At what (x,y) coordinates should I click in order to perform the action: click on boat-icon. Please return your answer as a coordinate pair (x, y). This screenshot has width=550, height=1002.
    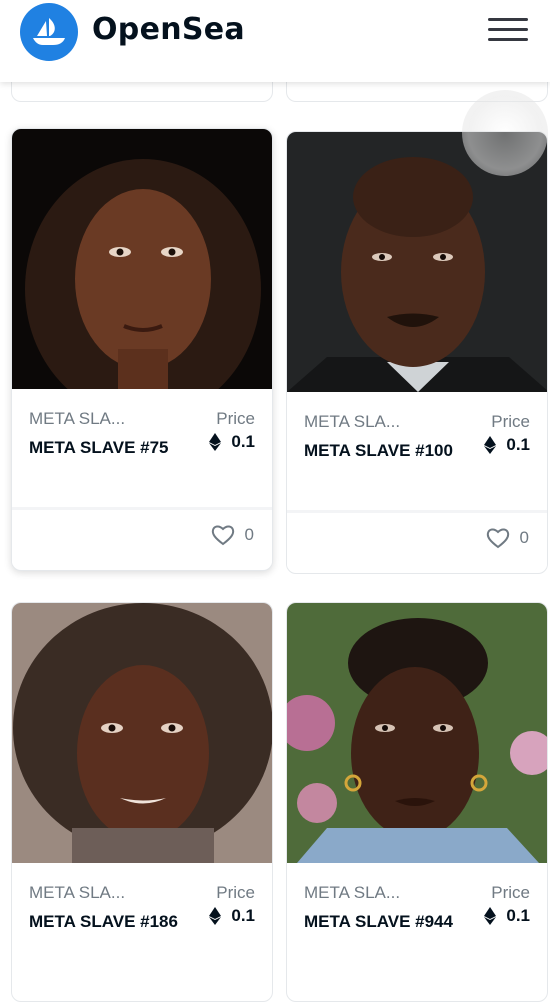
    Looking at the image, I should click on (49, 31).